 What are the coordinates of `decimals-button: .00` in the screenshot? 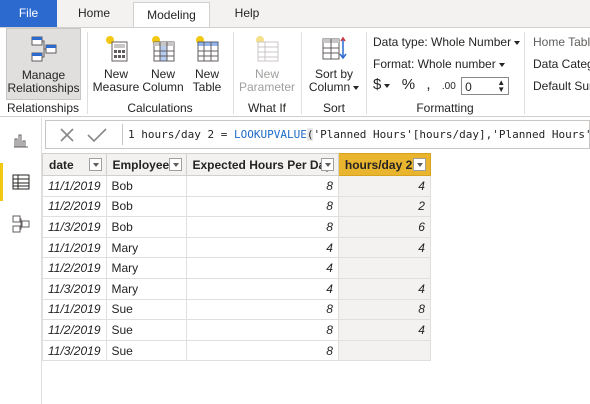 It's located at (449, 86).